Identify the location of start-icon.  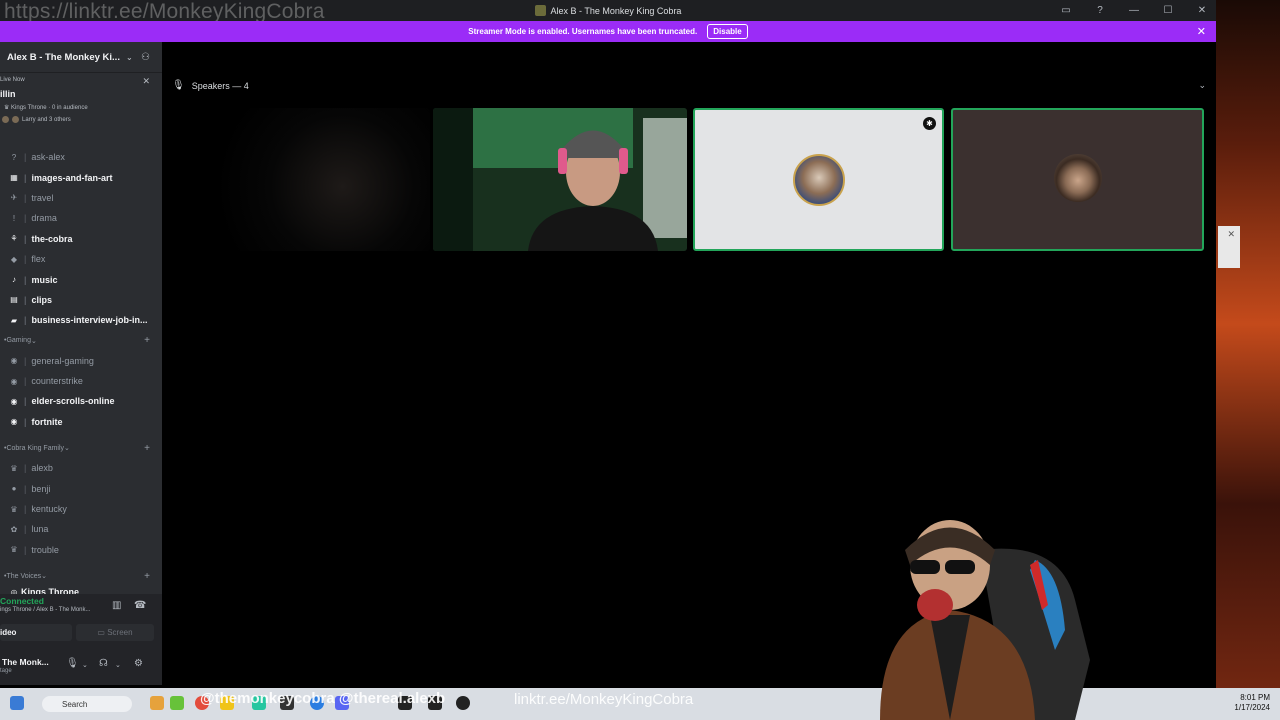
(17, 703).